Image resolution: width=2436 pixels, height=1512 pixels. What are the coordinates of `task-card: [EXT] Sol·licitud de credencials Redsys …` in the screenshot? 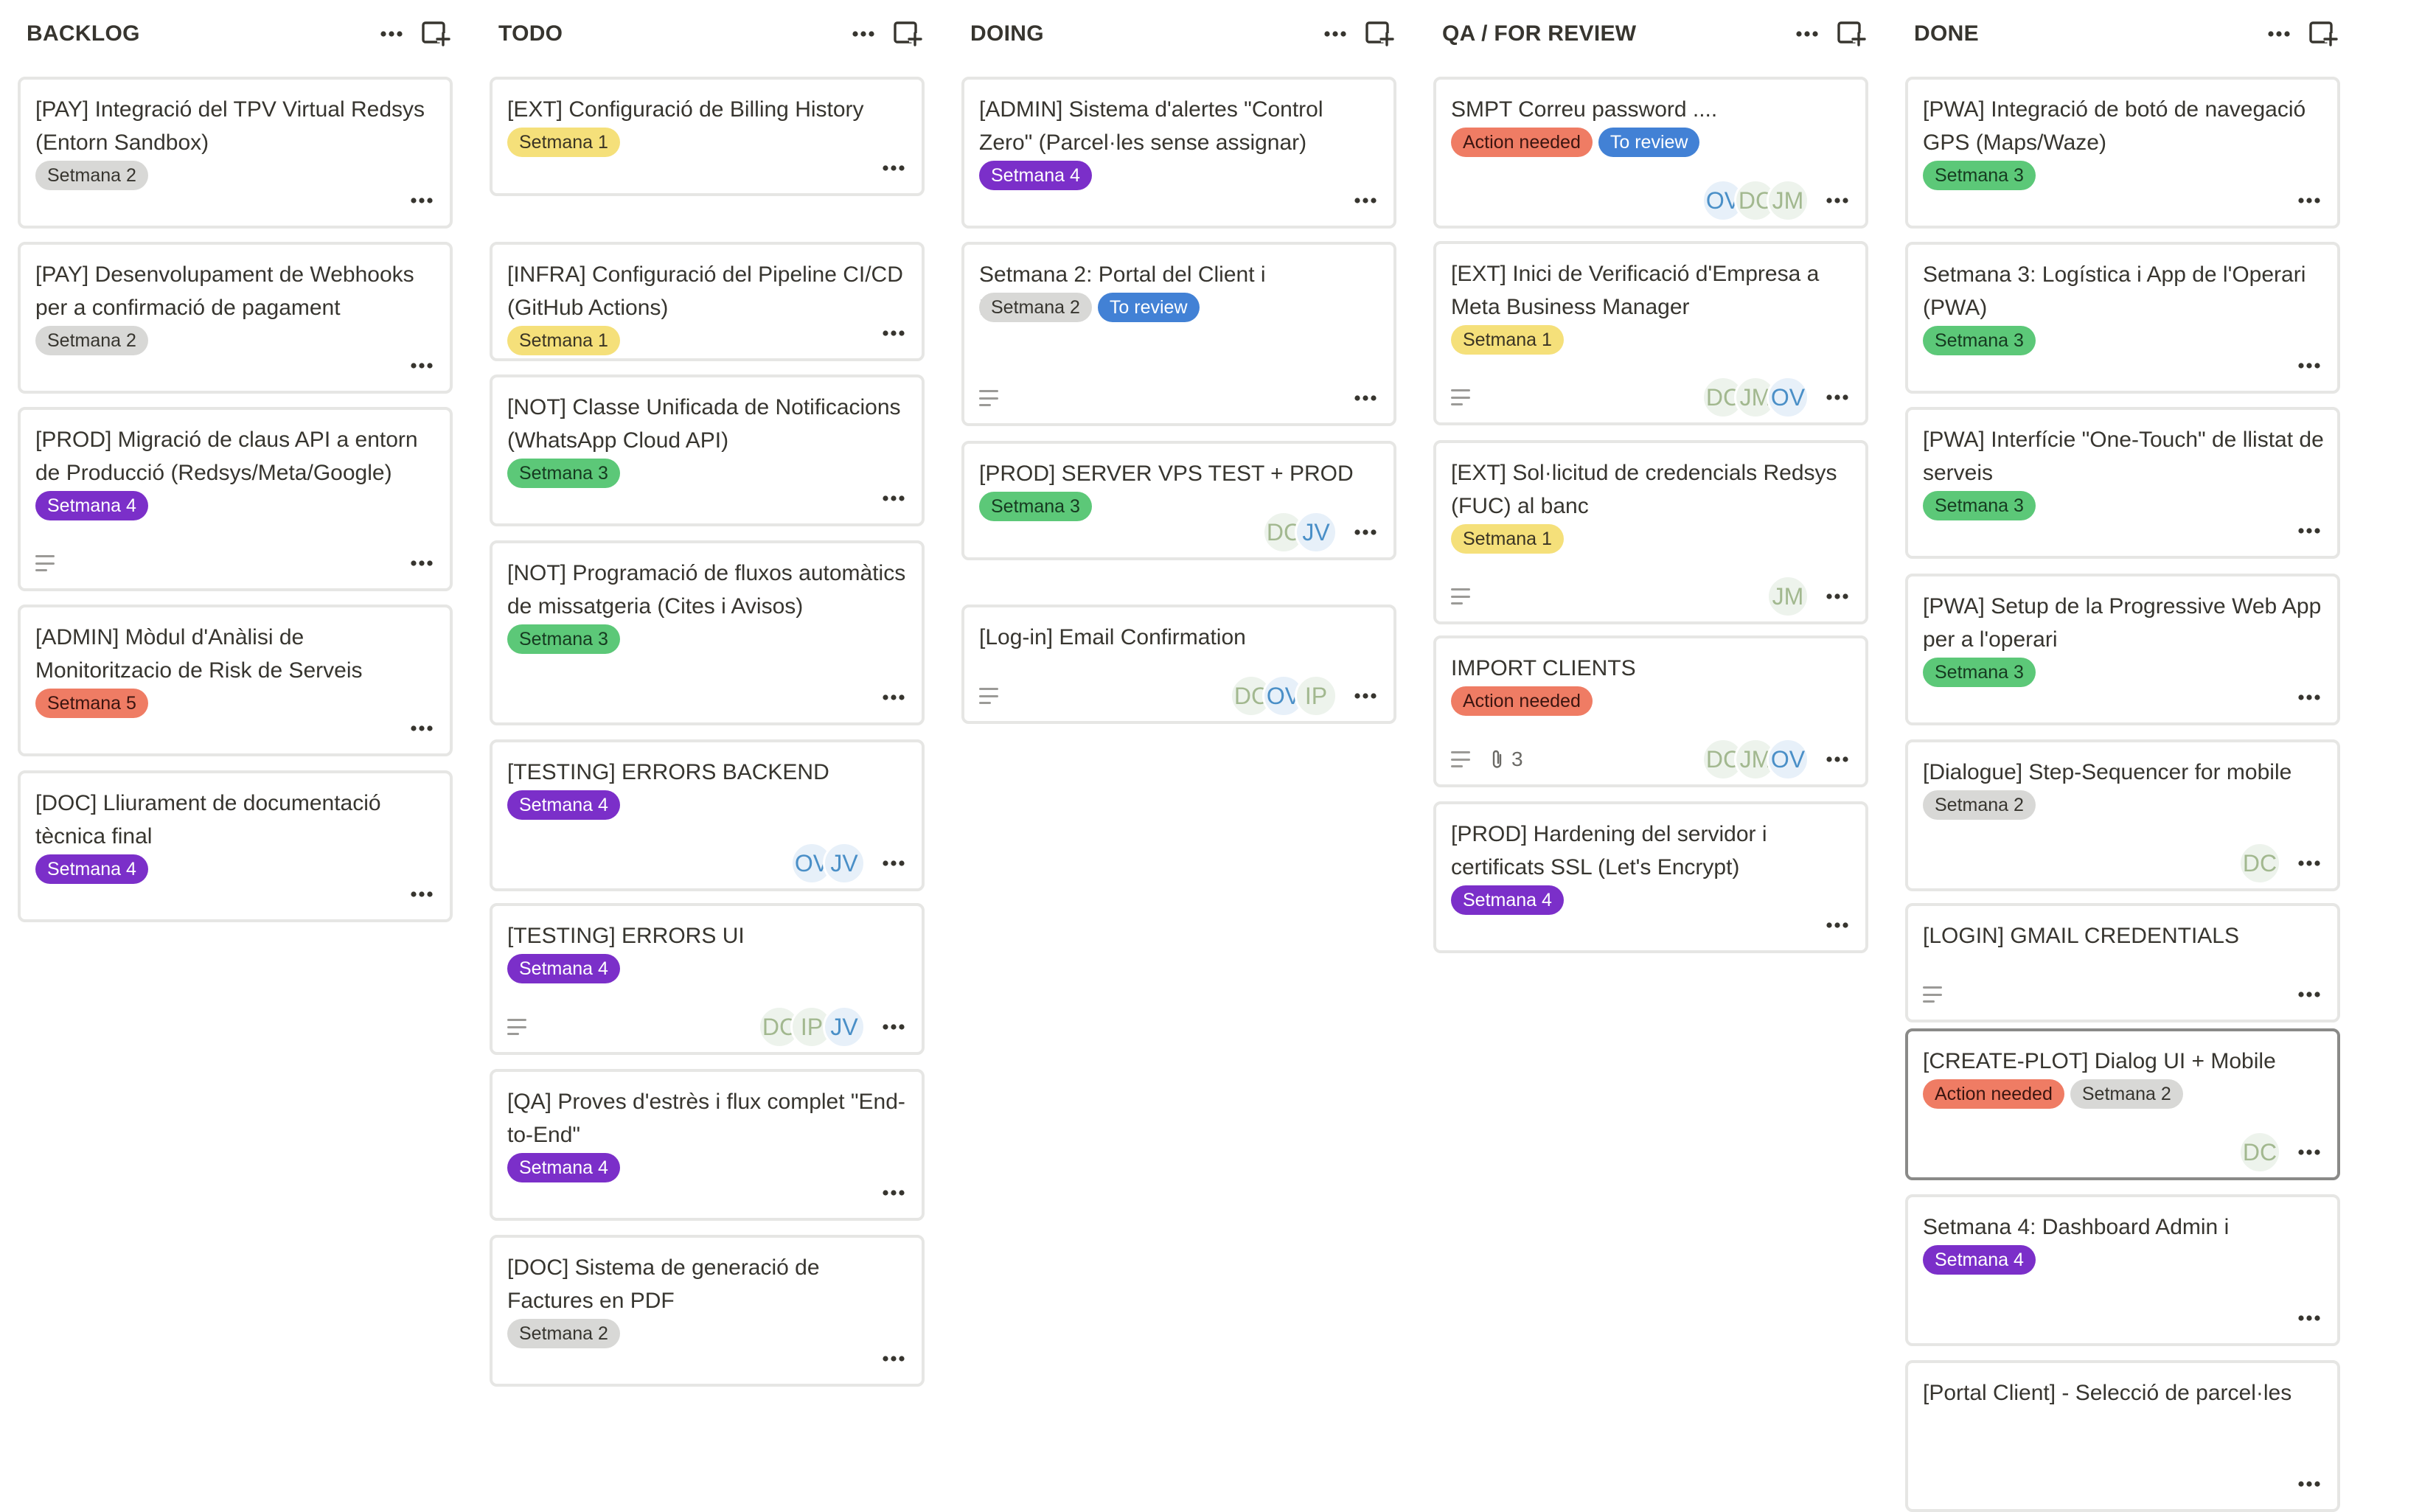 It's located at (1650, 532).